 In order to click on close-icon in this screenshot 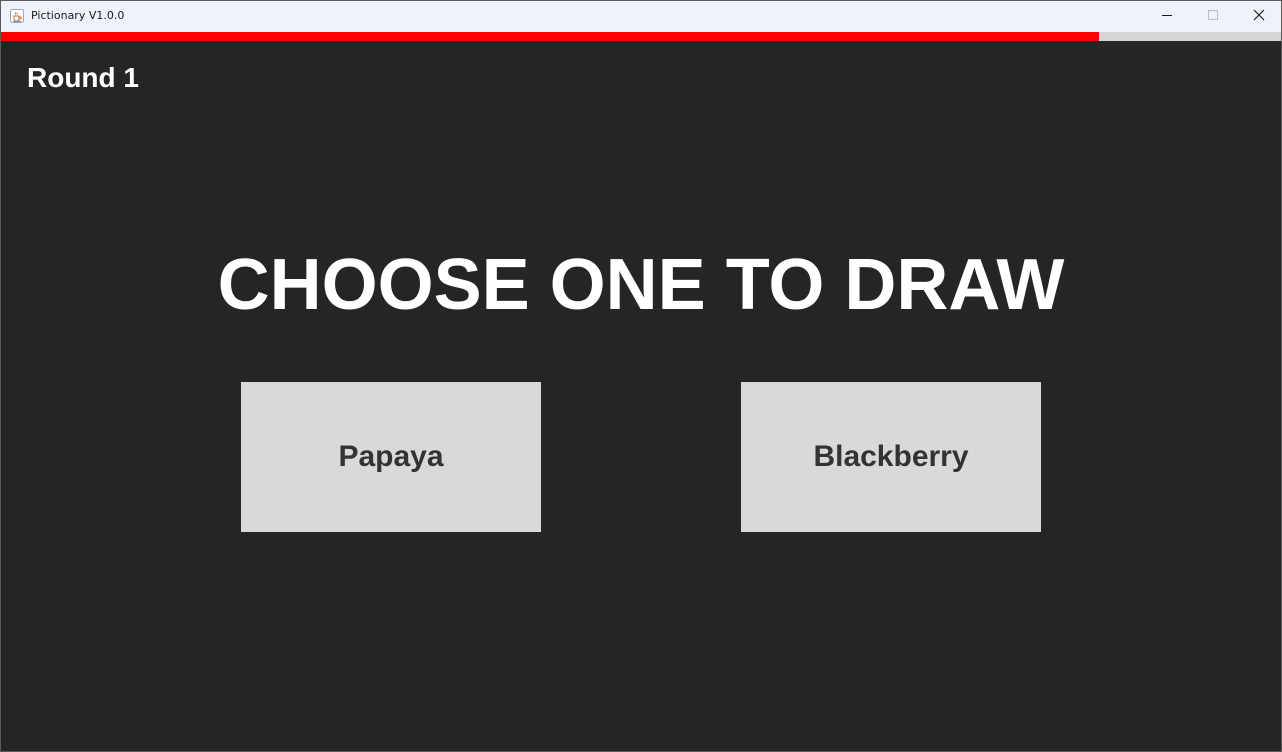, I will do `click(1259, 17)`.